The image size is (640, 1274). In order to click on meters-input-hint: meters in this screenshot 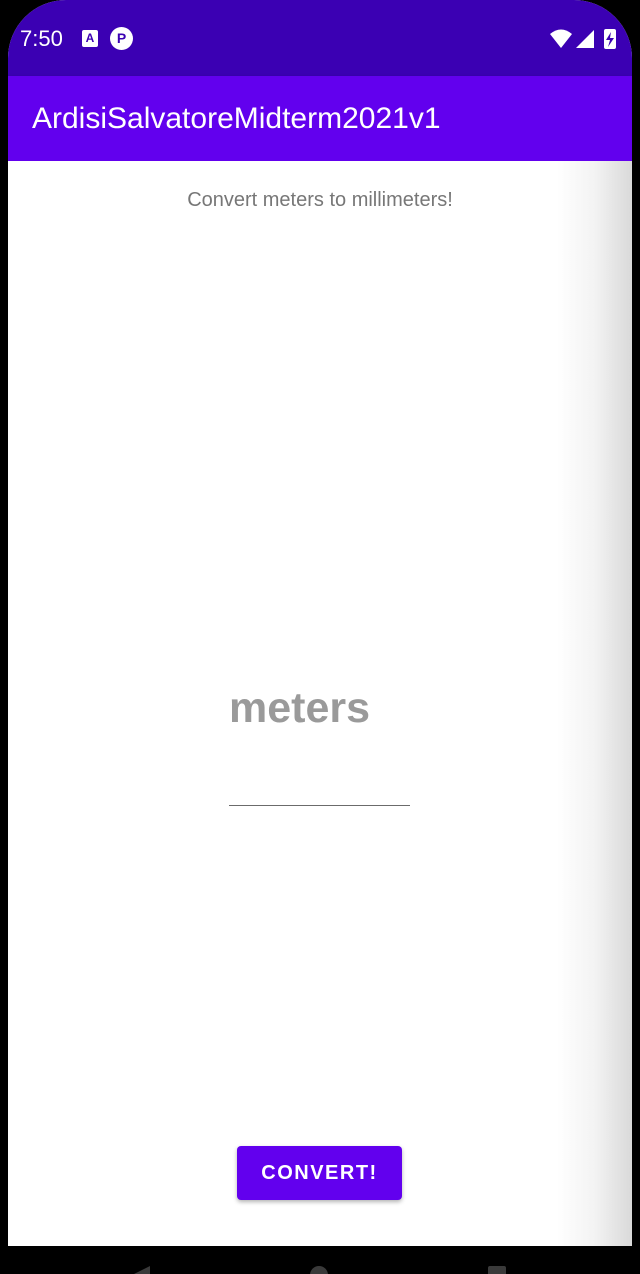, I will do `click(300, 708)`.